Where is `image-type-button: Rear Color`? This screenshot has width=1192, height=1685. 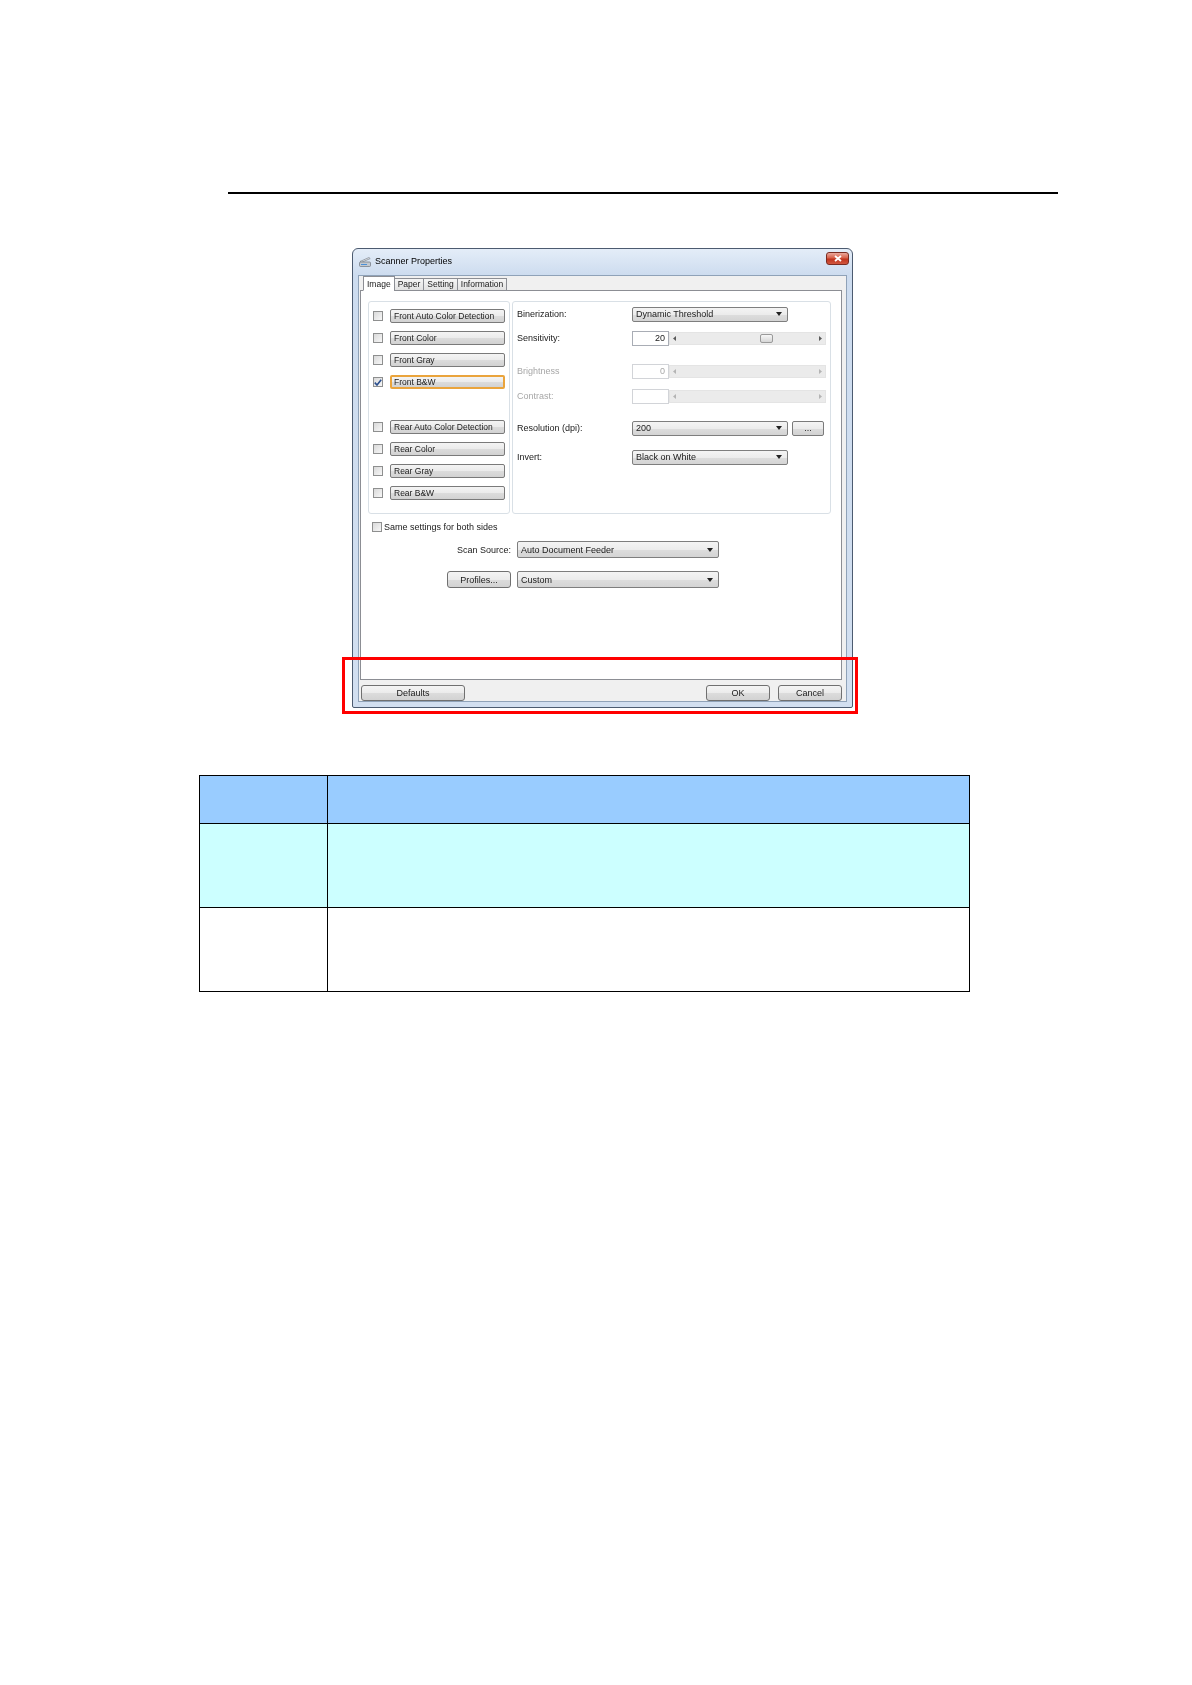 image-type-button: Rear Color is located at coordinates (447, 449).